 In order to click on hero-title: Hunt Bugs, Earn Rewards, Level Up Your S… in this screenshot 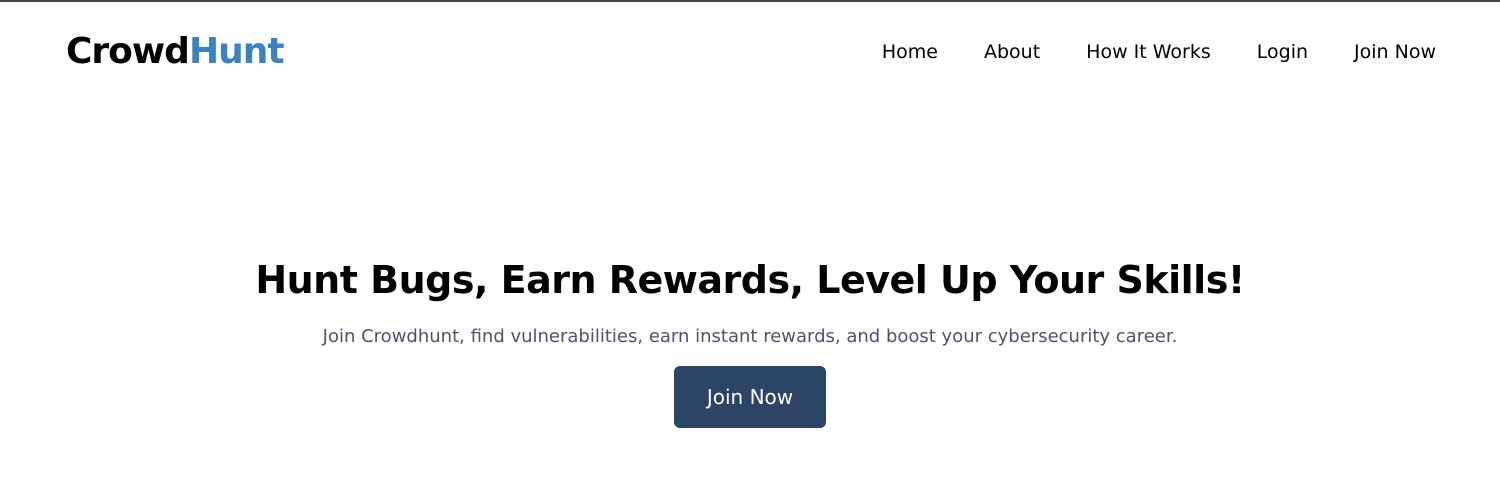, I will do `click(750, 280)`.